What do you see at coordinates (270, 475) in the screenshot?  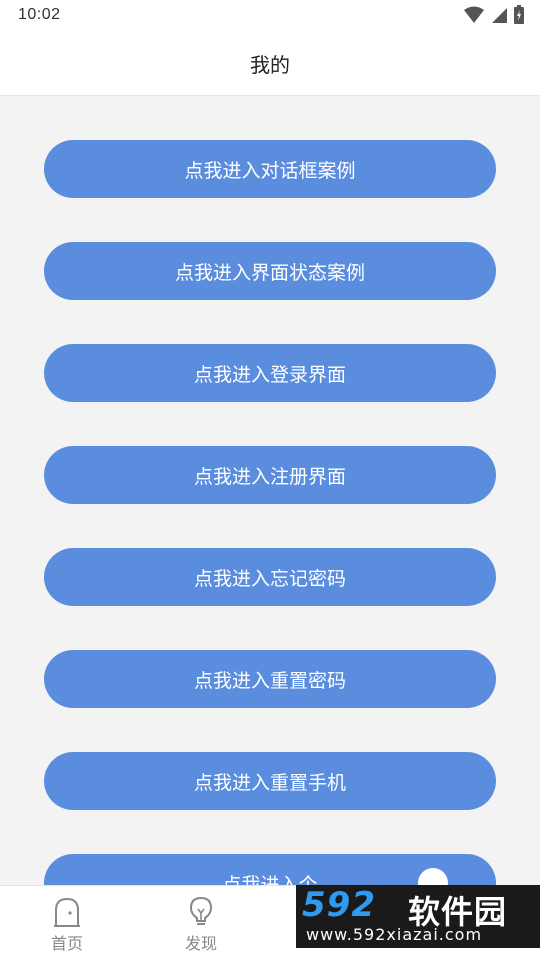 I see `register-button: 点我进入注册界面` at bounding box center [270, 475].